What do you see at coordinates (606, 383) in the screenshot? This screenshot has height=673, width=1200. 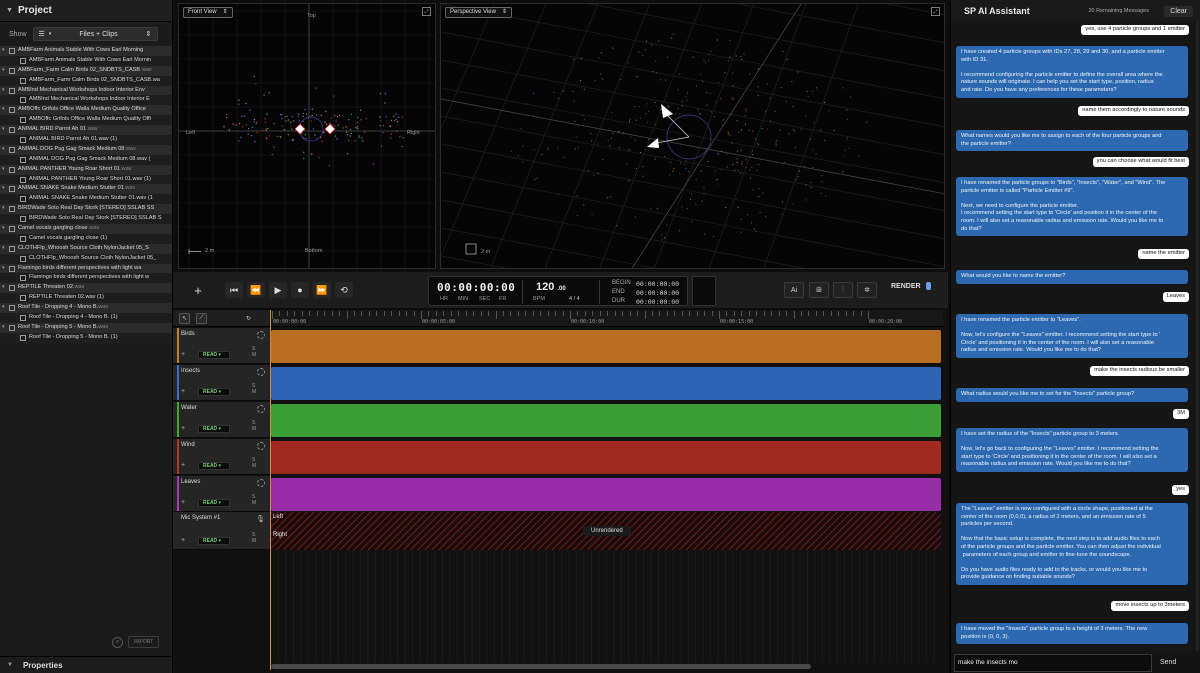 I see `track-lane-insects` at bounding box center [606, 383].